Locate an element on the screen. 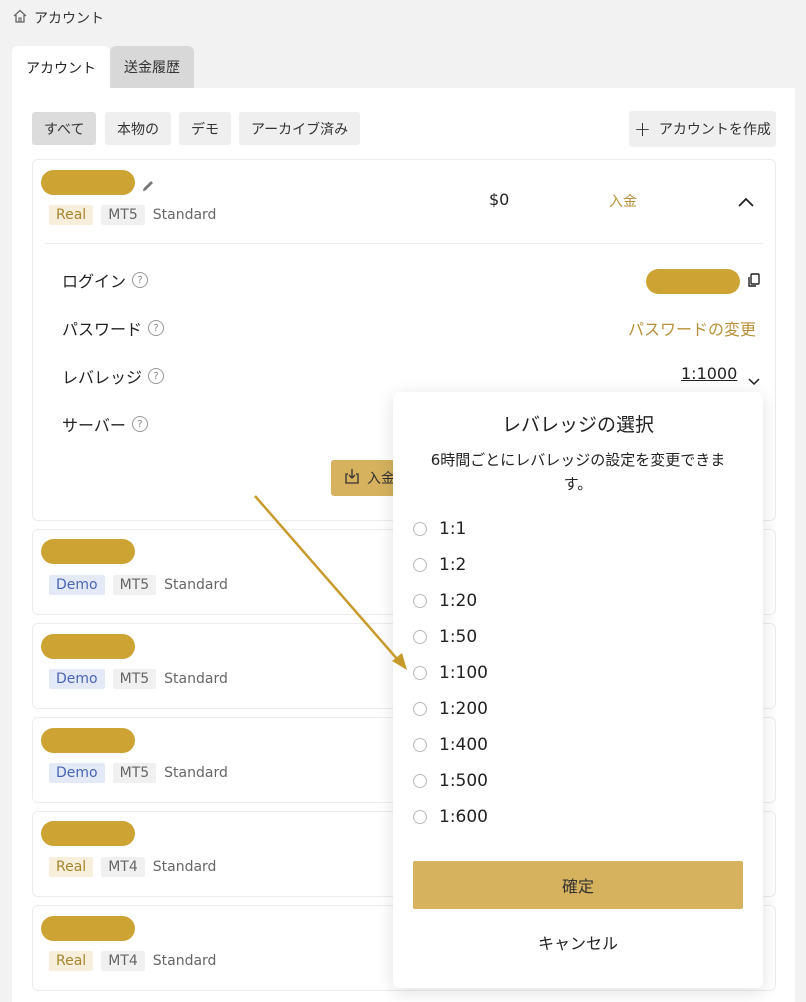  filter-demo: デモ is located at coordinates (205, 128).